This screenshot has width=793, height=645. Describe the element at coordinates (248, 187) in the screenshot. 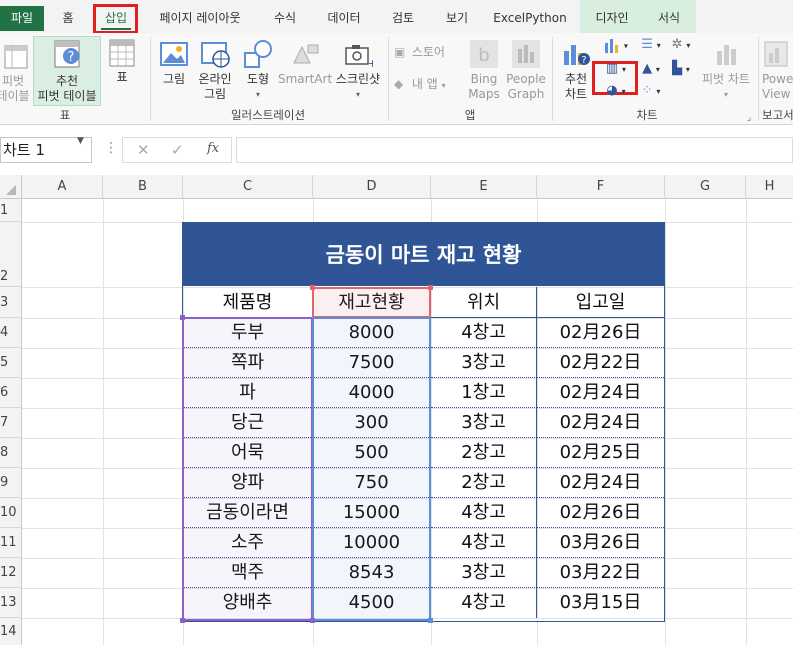

I see `column-header-c: C` at that location.